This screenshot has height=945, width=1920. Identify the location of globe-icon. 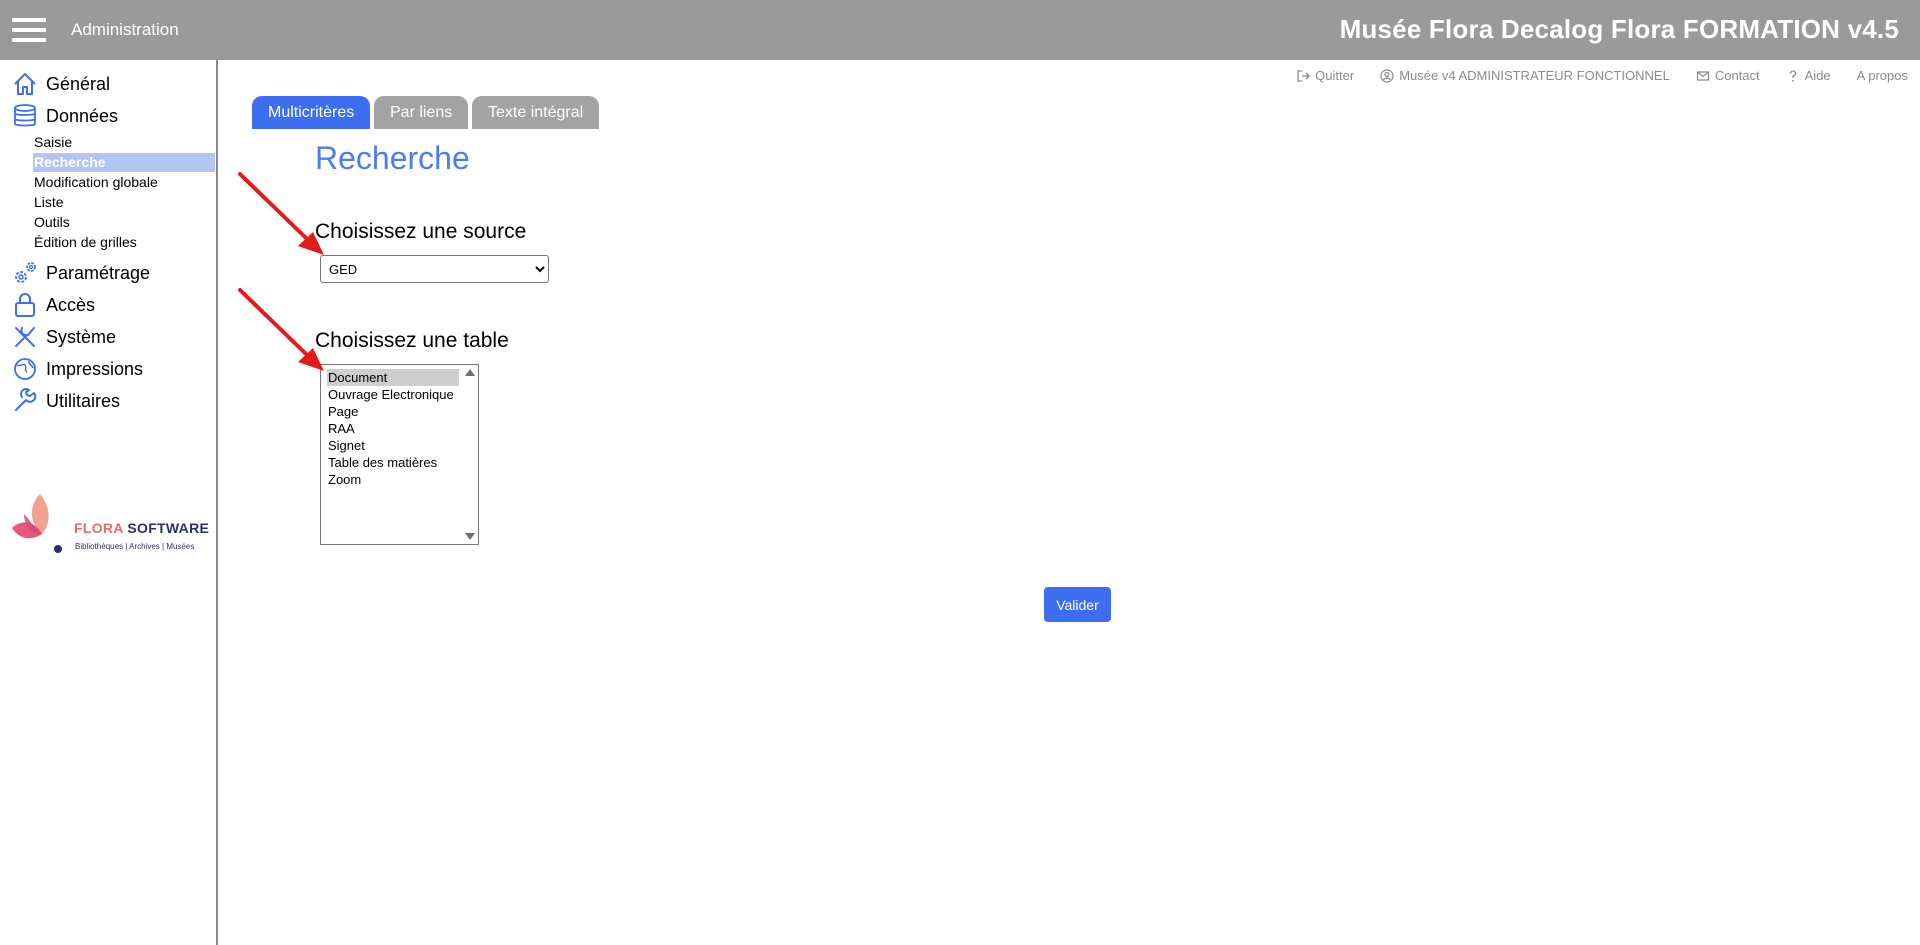
(25, 369).